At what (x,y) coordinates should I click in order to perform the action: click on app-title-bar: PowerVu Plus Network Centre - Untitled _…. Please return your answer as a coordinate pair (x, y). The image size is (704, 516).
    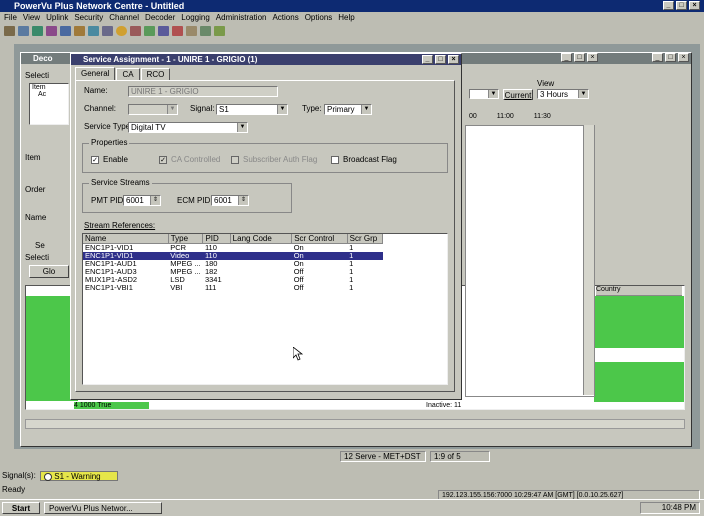
    Looking at the image, I should click on (352, 6).